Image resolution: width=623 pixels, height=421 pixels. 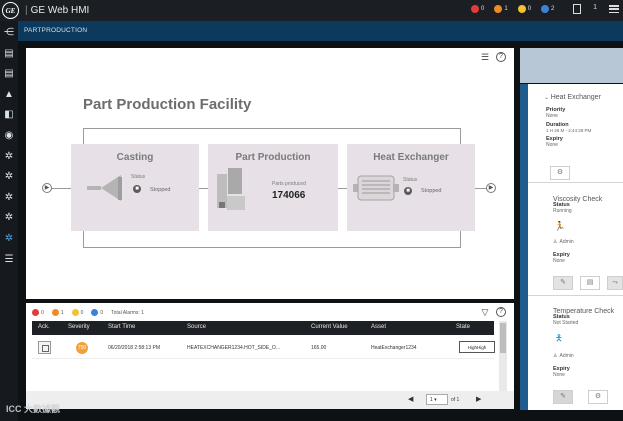 What do you see at coordinates (44, 327) in the screenshot?
I see `column-ack: Ack.` at bounding box center [44, 327].